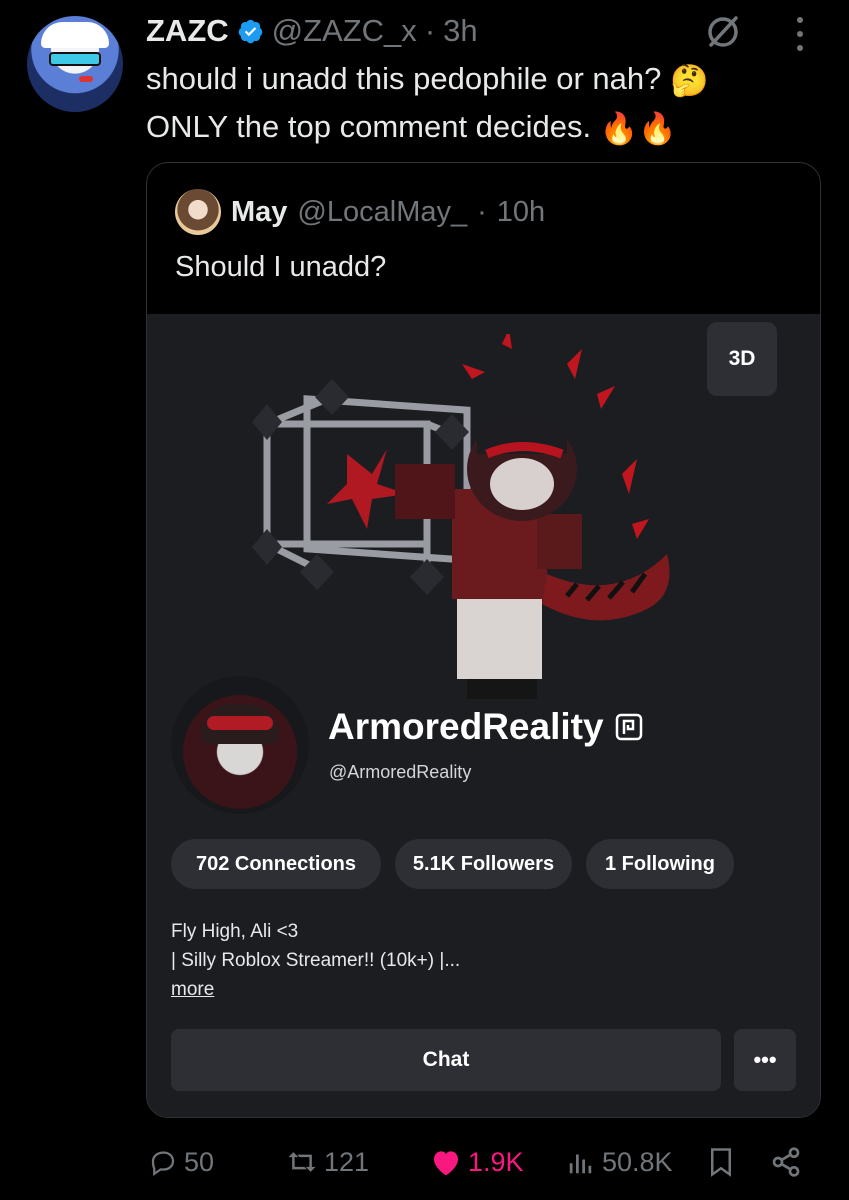 The image size is (849, 1200). I want to click on premium-badge-icon, so click(628, 727).